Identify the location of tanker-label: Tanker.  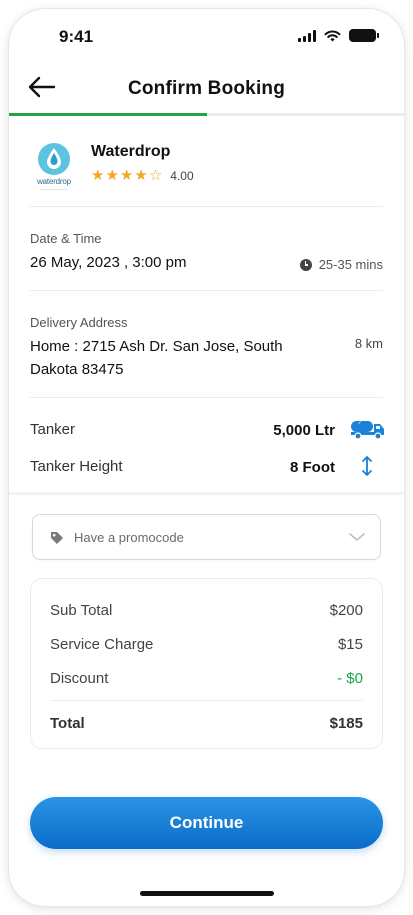
(53, 429).